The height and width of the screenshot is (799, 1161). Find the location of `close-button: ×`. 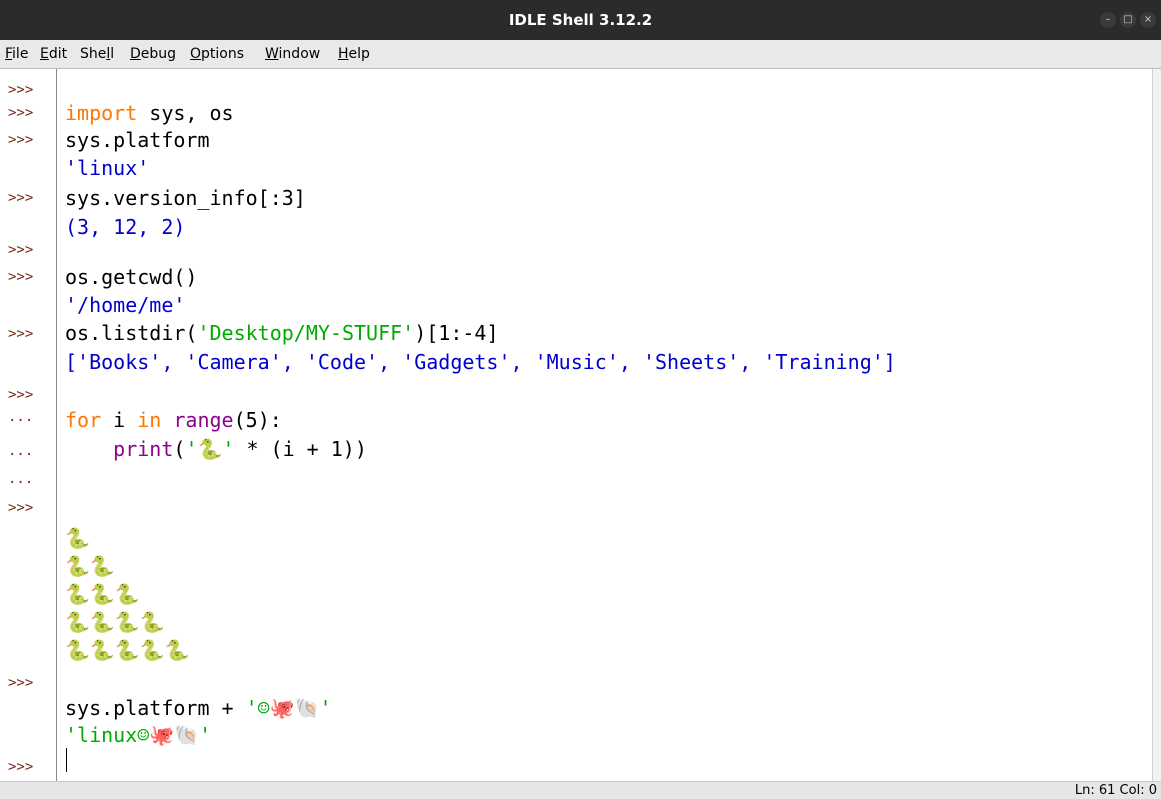

close-button: × is located at coordinates (1148, 20).